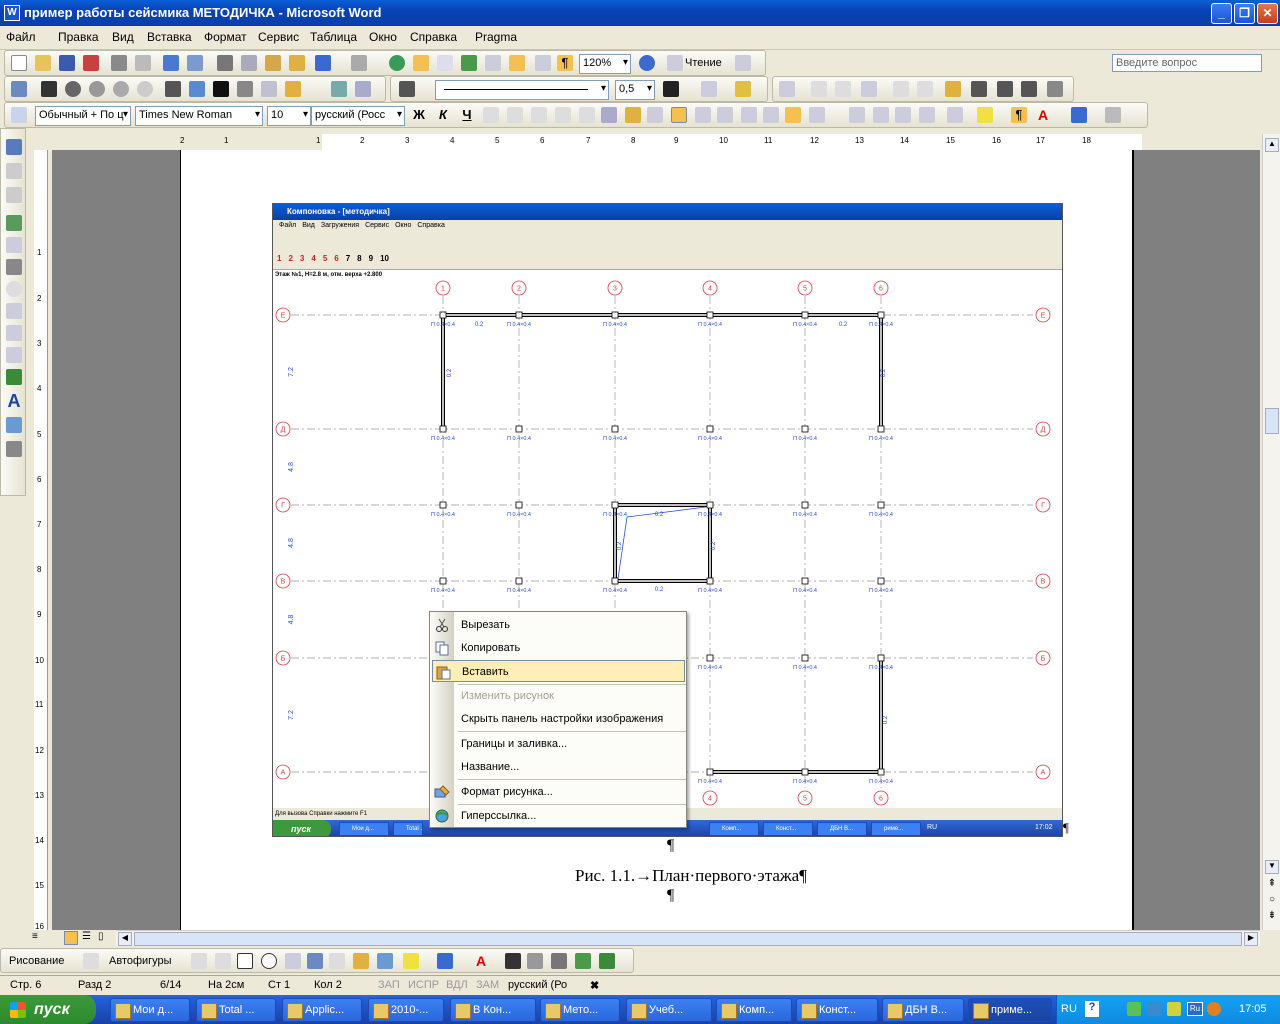 The image size is (1280, 1024). What do you see at coordinates (927, 115) in the screenshot?
I see `increase-indent-icon` at bounding box center [927, 115].